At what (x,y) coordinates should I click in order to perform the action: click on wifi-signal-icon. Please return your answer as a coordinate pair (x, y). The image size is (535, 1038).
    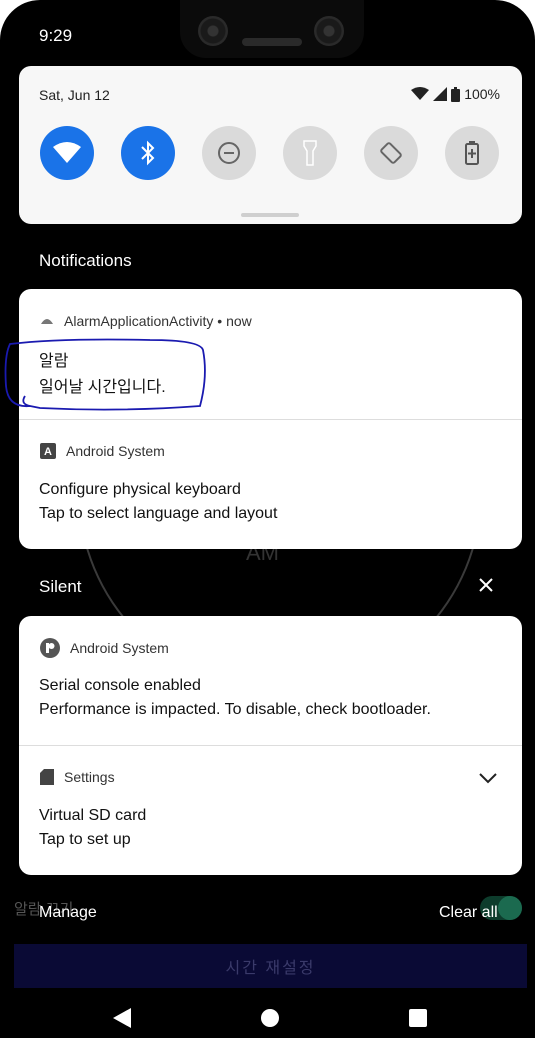
    Looking at the image, I should click on (420, 93).